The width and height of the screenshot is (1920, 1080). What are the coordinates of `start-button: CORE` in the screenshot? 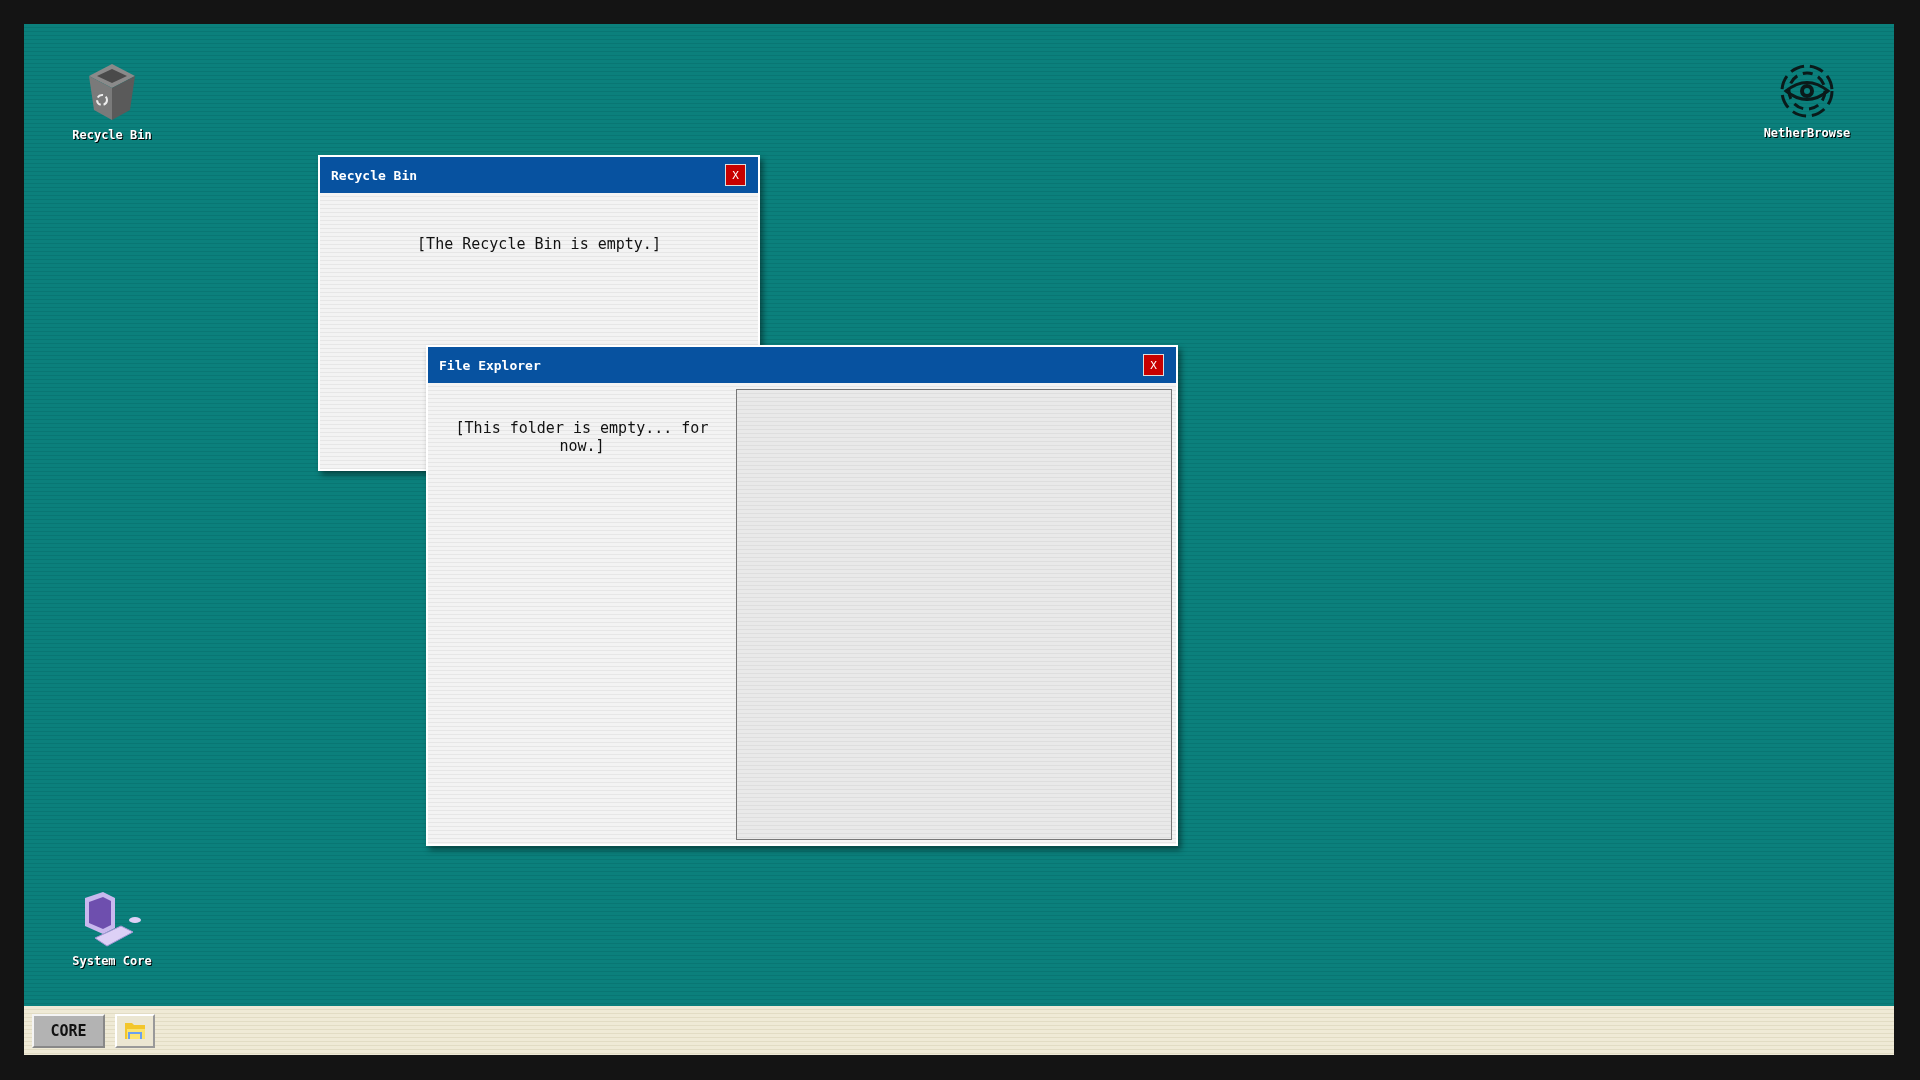 It's located at (68, 1030).